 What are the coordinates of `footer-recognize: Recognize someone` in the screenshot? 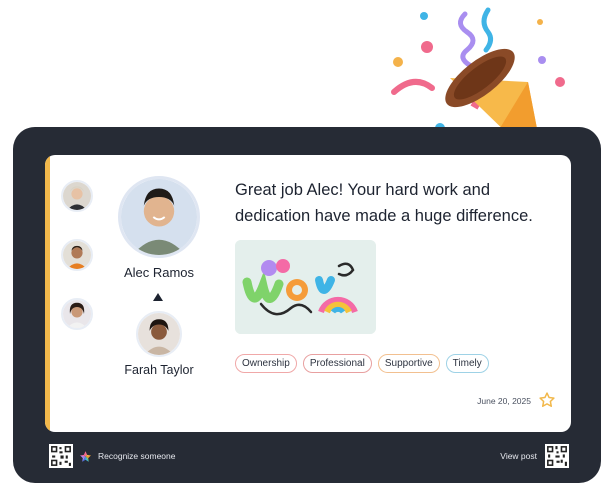 It's located at (112, 456).